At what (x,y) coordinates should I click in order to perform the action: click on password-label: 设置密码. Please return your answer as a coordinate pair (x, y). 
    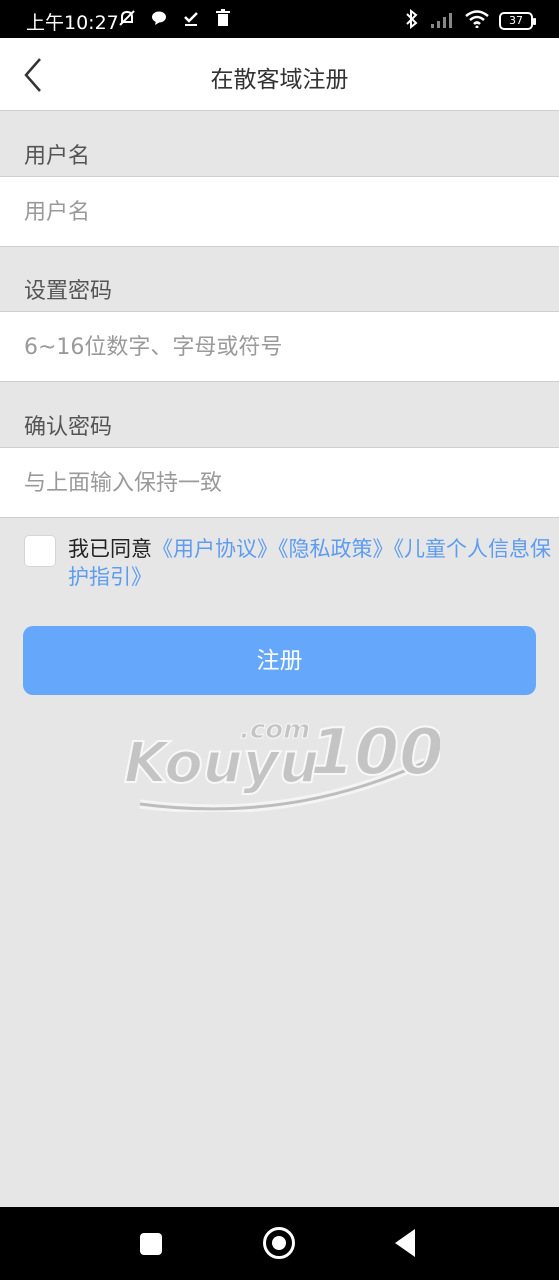
    Looking at the image, I should click on (68, 291).